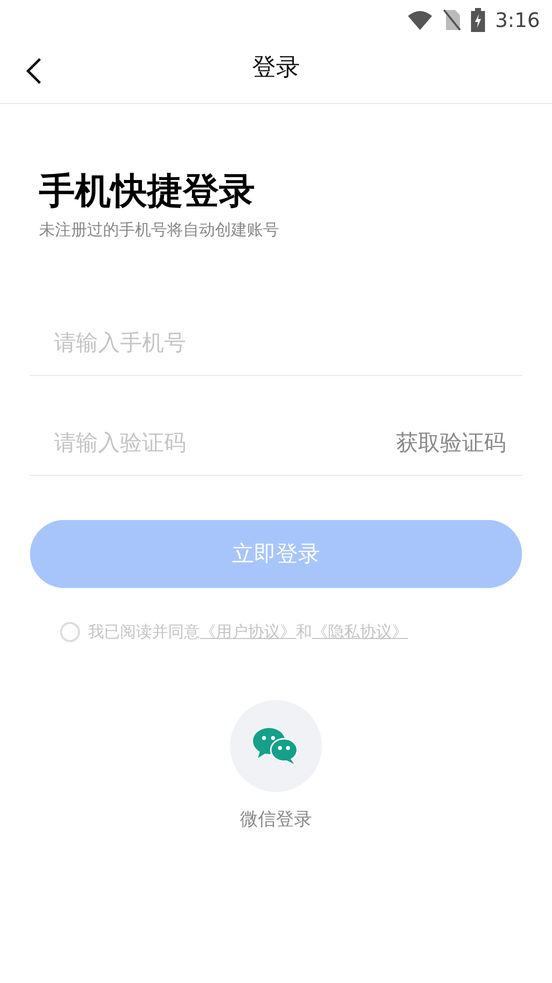  I want to click on back-icon, so click(34, 71).